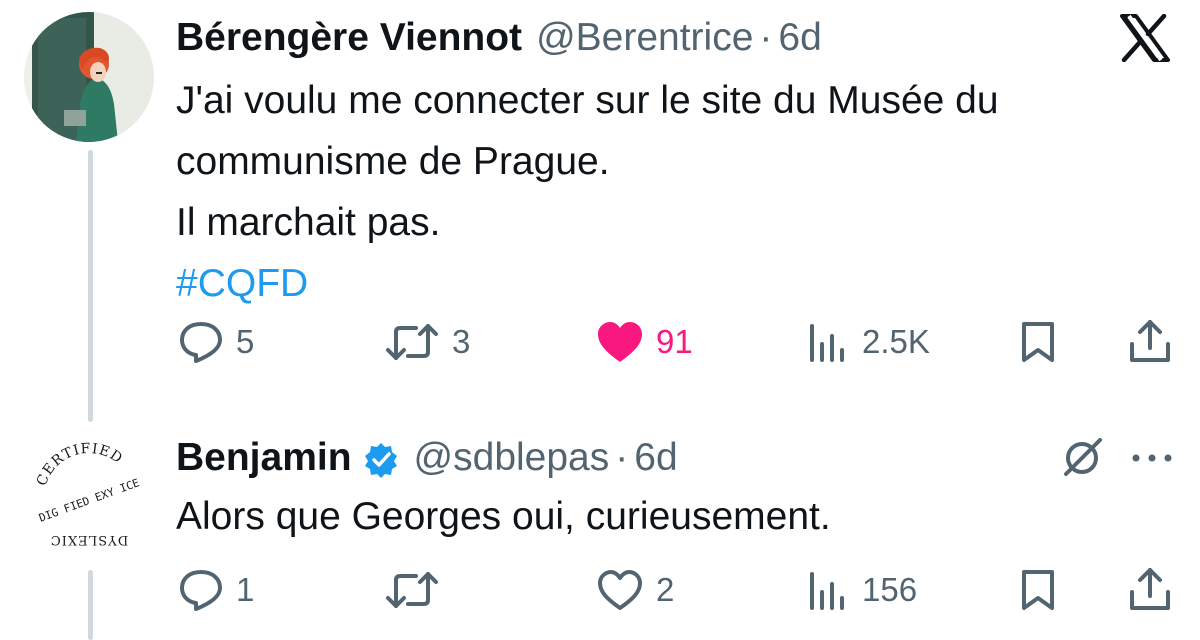 This screenshot has width=1200, height=640. I want to click on avatar: CERTIFIED DYSLEXIC DIG FIED EXY ICE, so click(89, 497).